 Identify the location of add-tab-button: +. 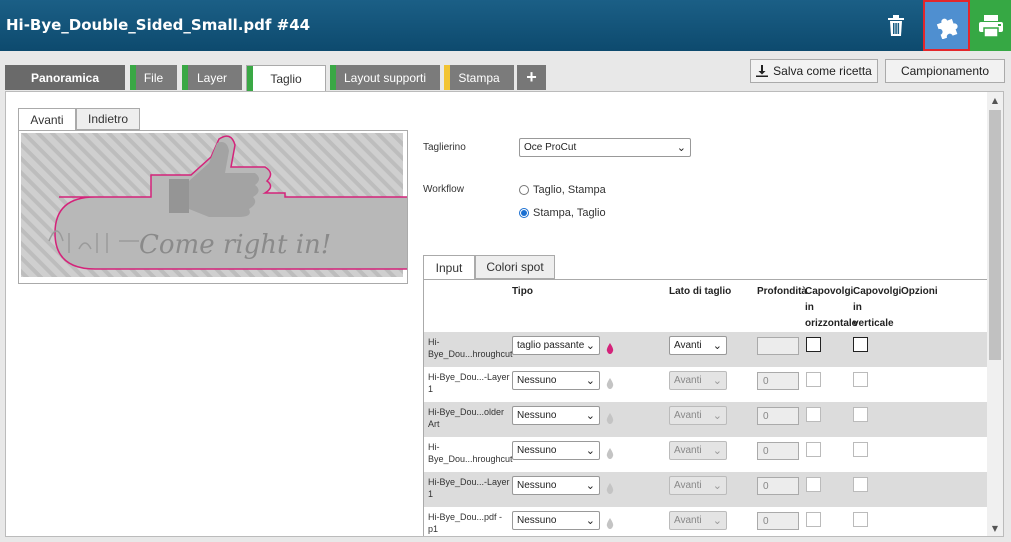
(531, 77).